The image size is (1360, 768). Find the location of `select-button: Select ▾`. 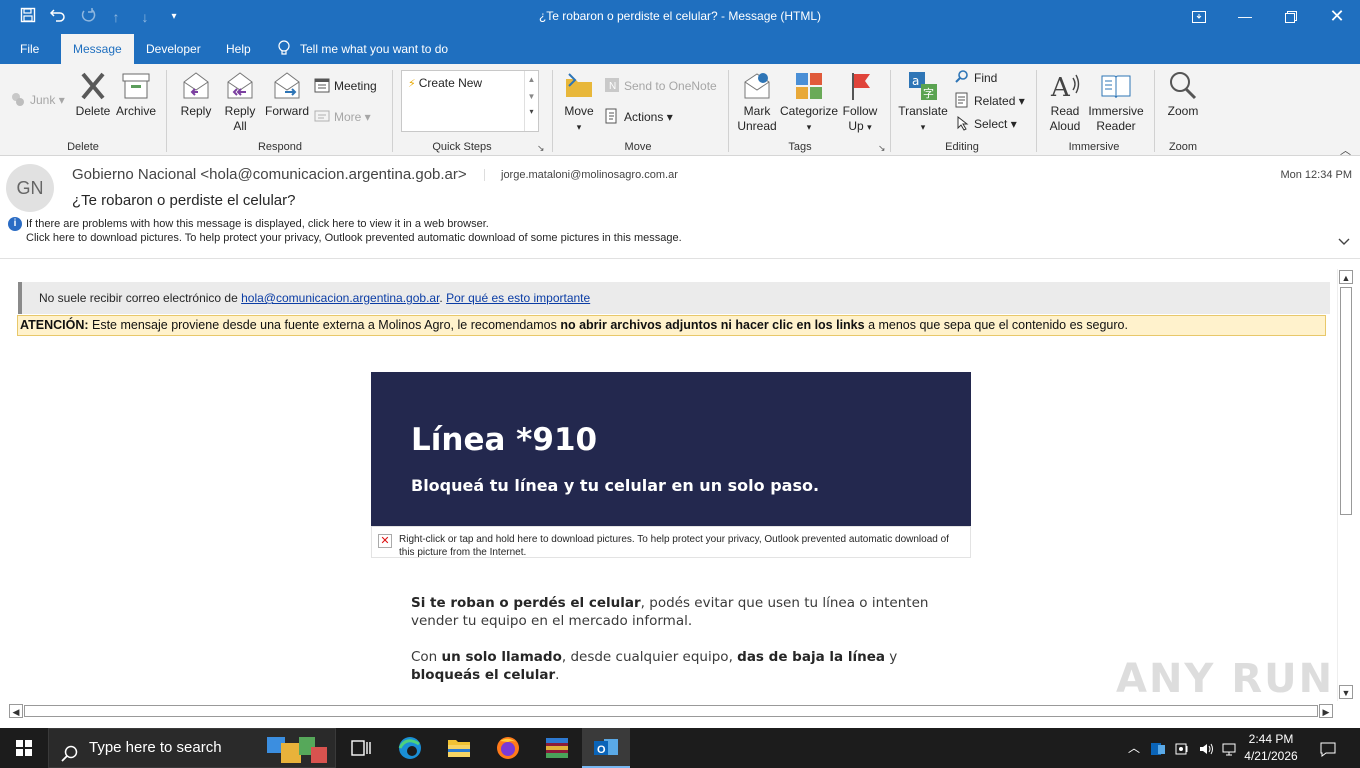

select-button: Select ▾ is located at coordinates (985, 124).